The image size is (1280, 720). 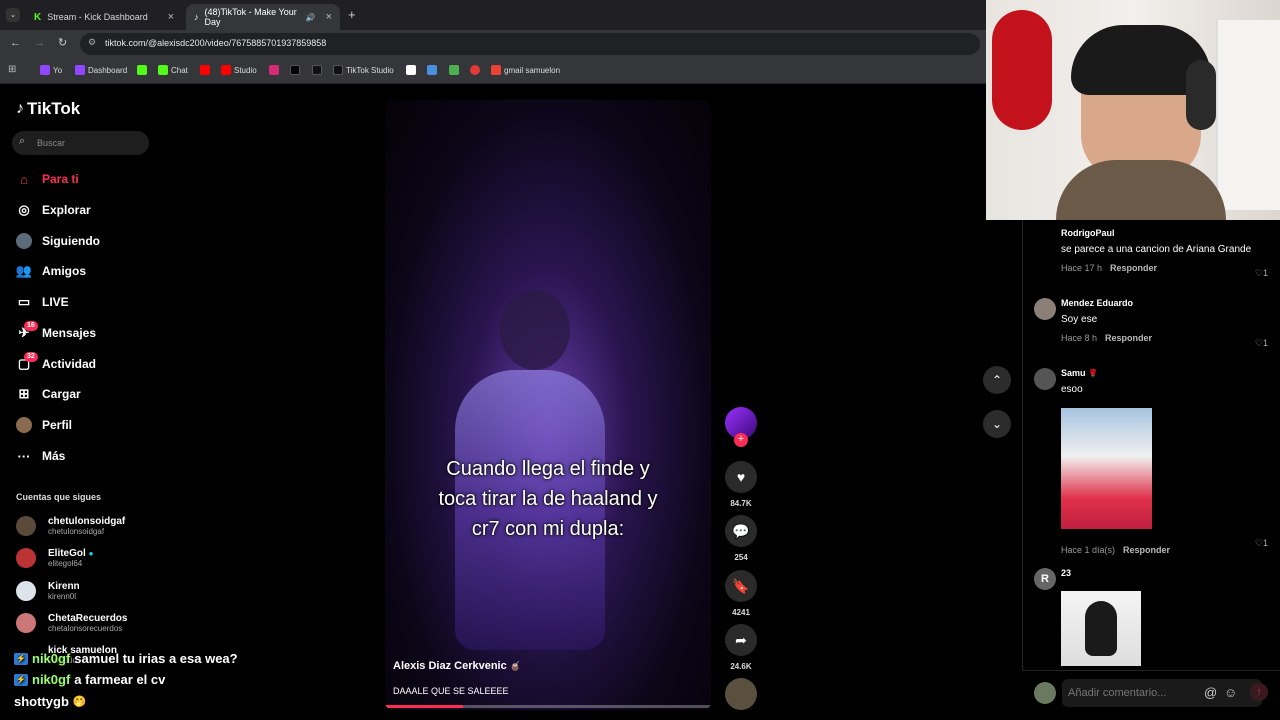 I want to click on video-author: Alexis Diaz Cerkvenic 🧉, so click(x=457, y=666).